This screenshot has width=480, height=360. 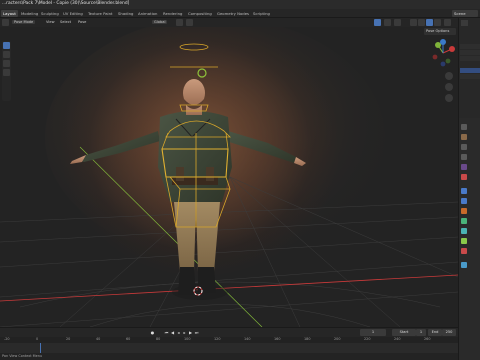 What do you see at coordinates (404, 332) in the screenshot?
I see `start-frame-label: Start` at bounding box center [404, 332].